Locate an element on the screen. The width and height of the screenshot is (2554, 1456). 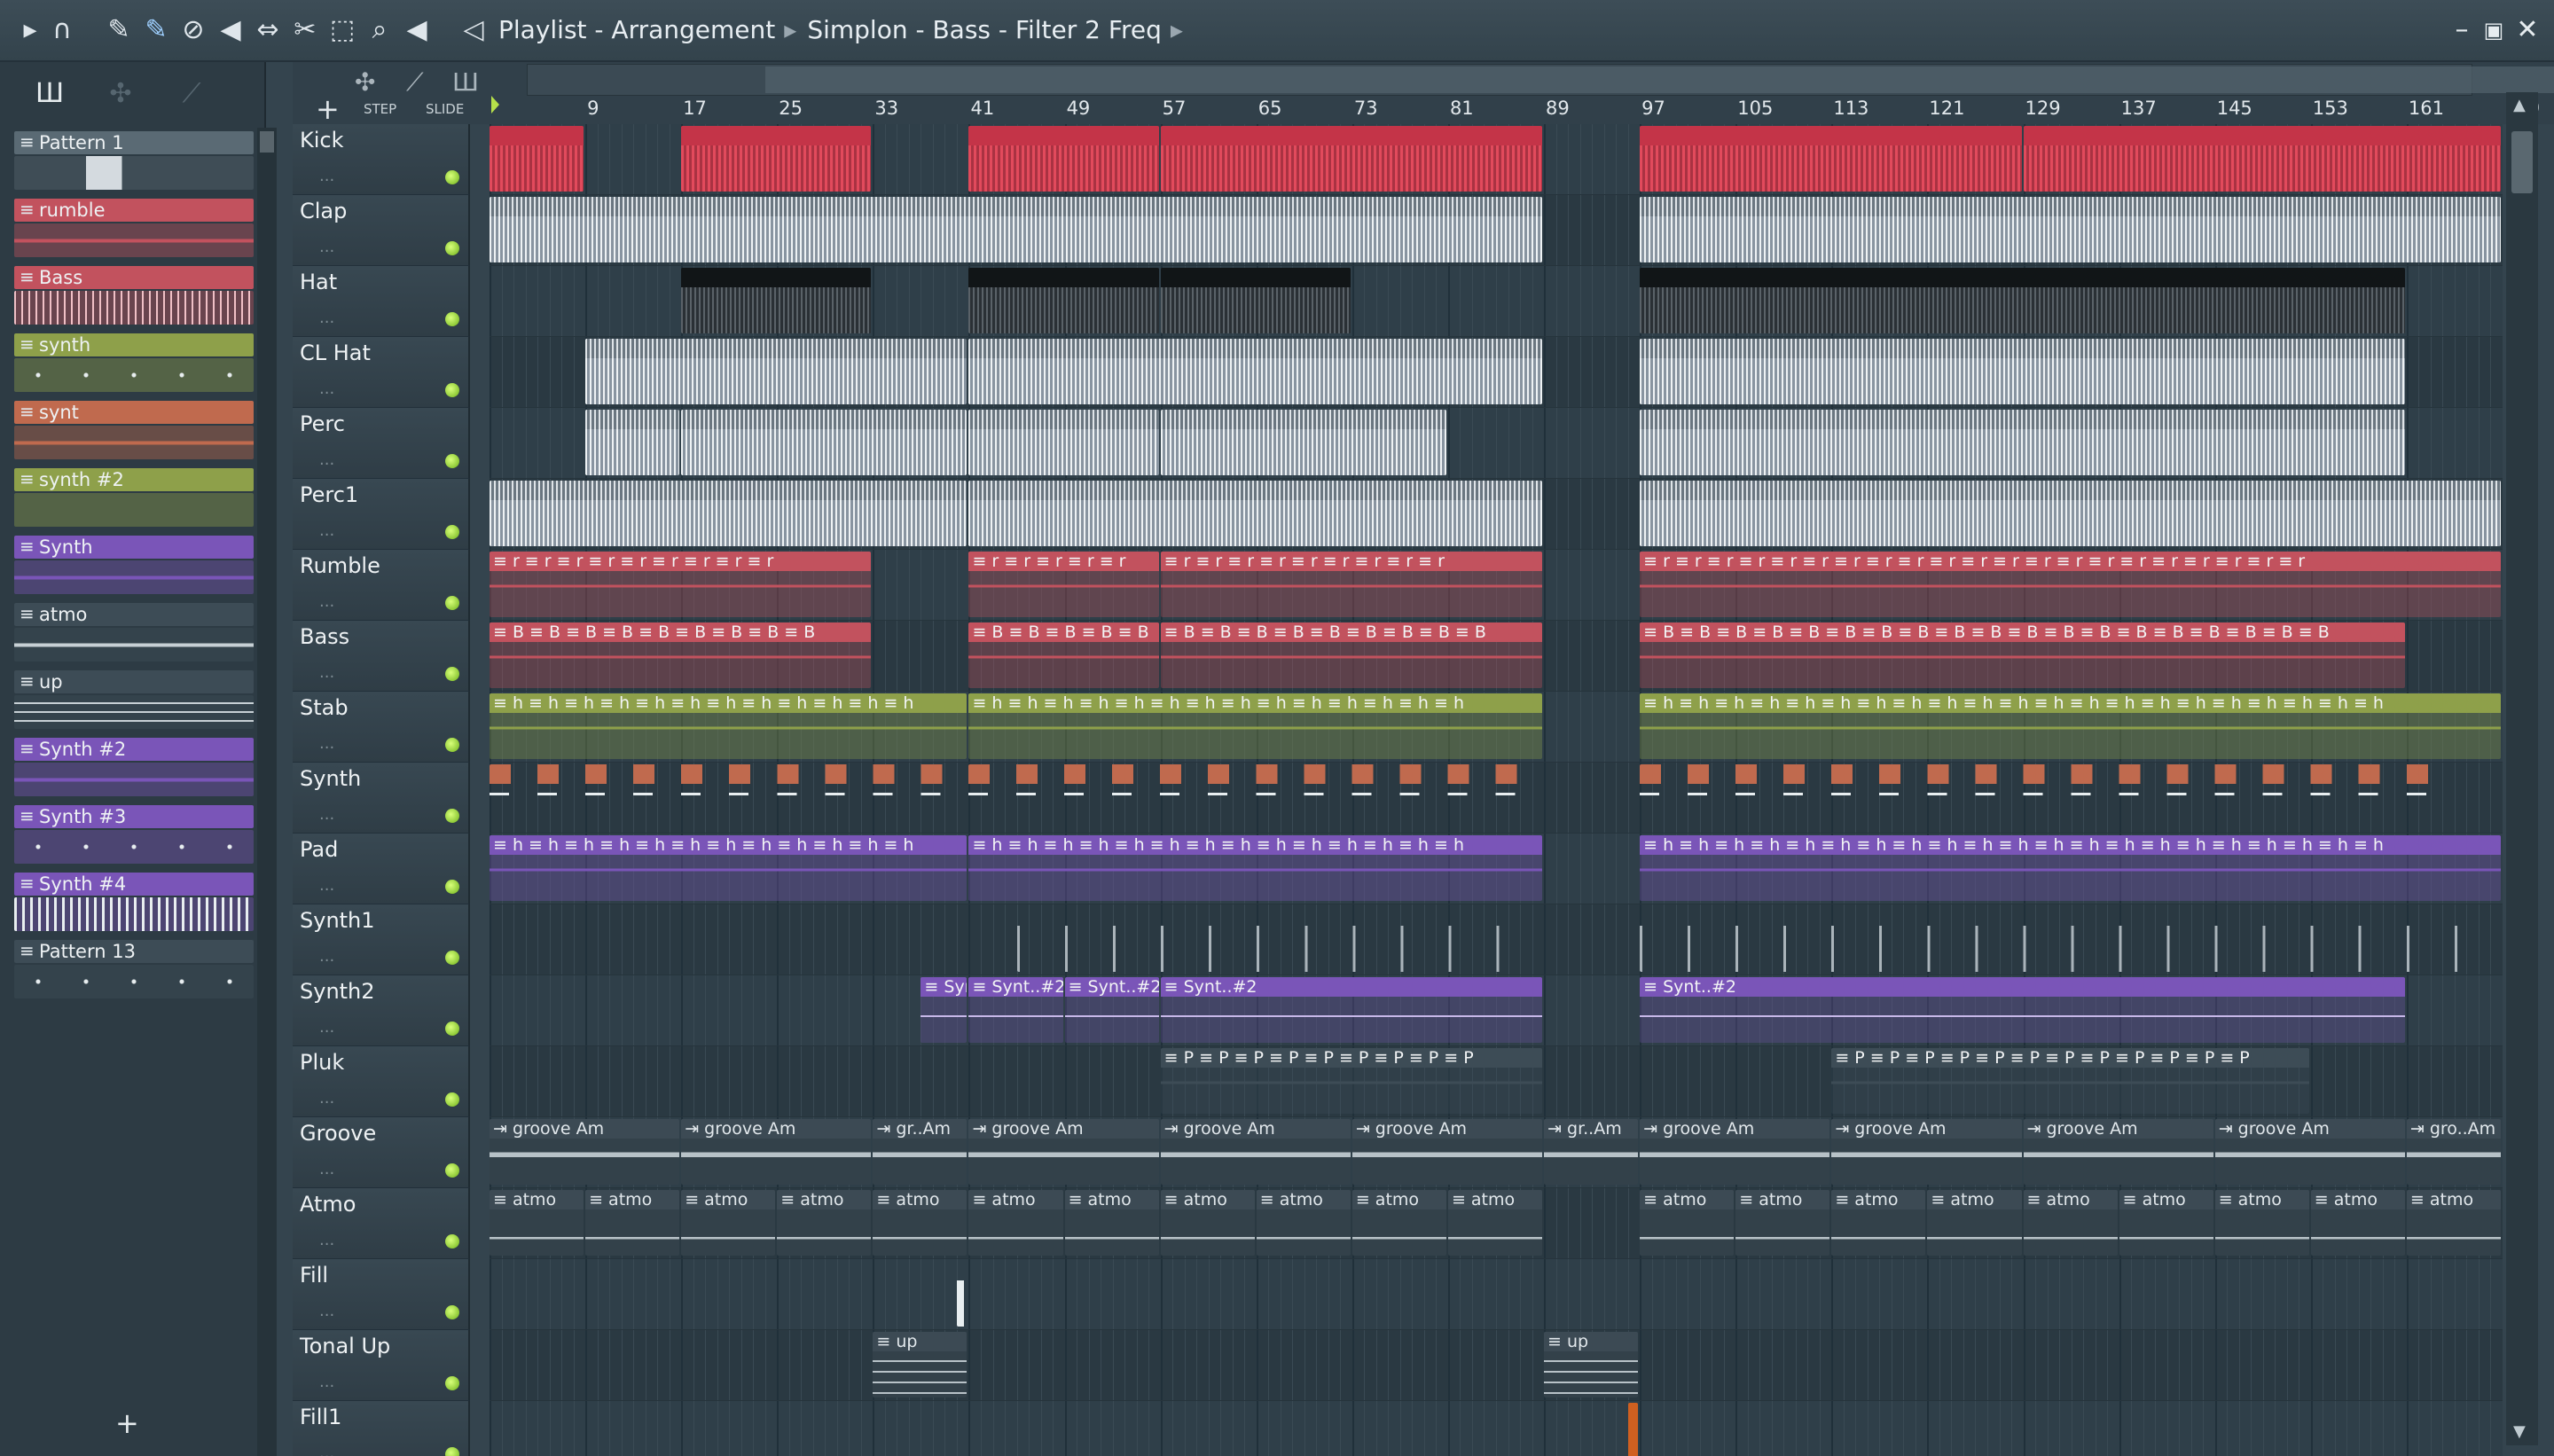
vertical-scrollbar: ▲ ▼ is located at coordinates (2522, 768).